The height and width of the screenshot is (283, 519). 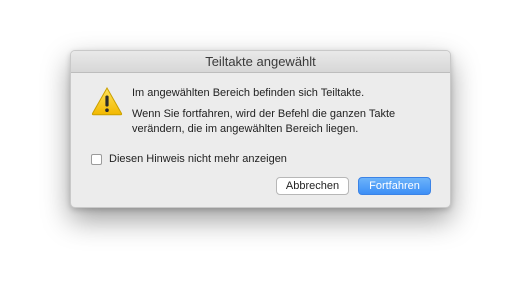 I want to click on warning-triangle-icon, so click(x=107, y=101).